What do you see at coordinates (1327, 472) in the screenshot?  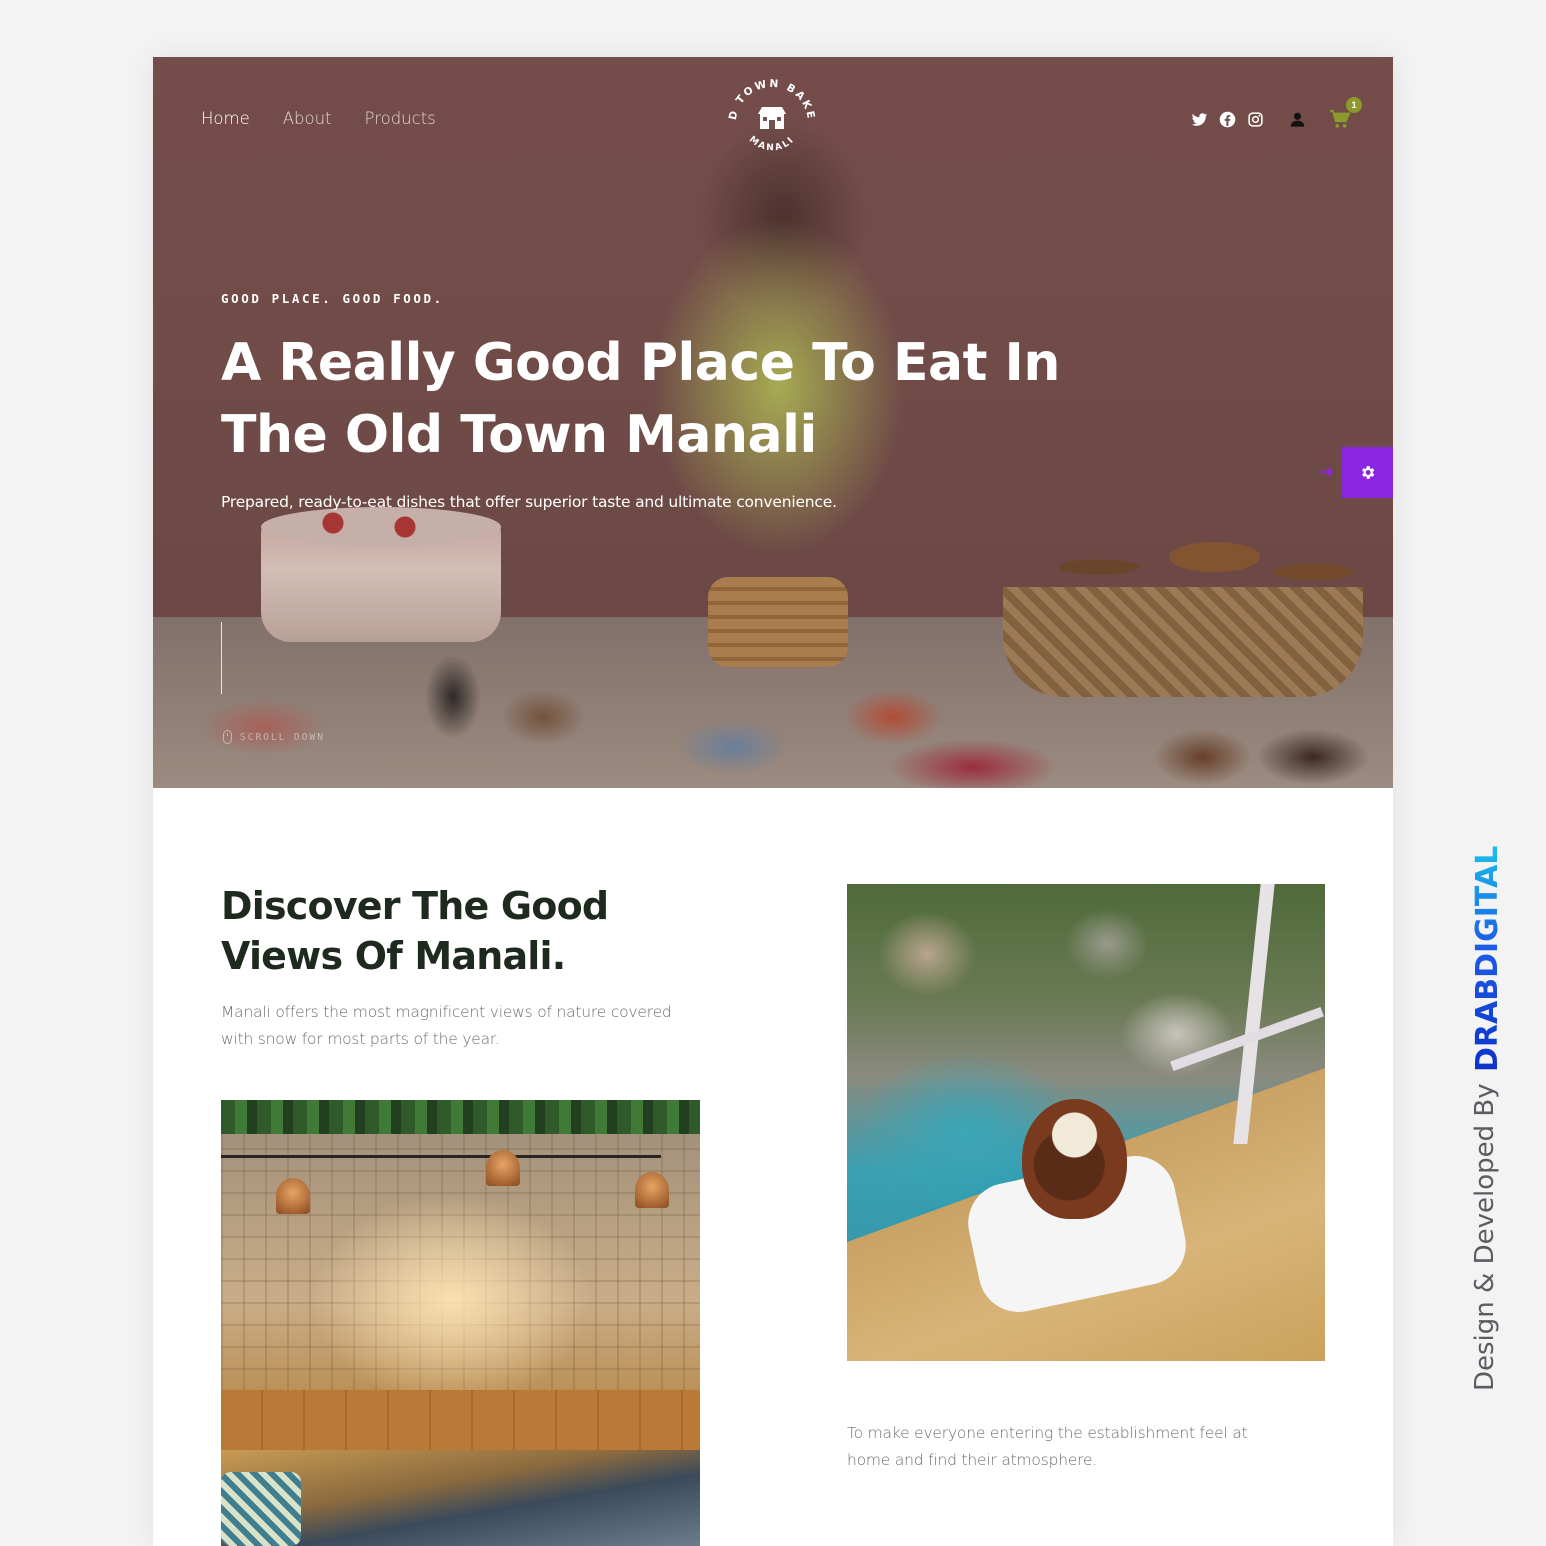 I see `arrow-right-icon` at bounding box center [1327, 472].